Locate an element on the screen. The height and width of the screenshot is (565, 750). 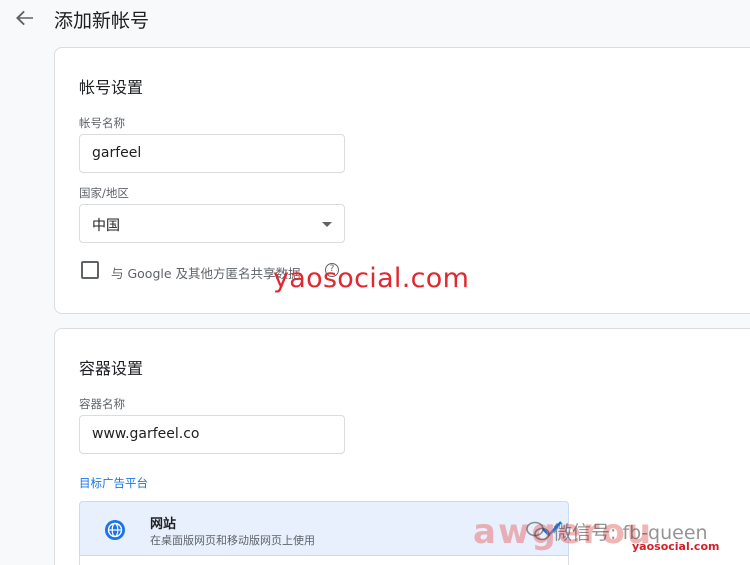
country-label: 国家/地区 is located at coordinates (104, 193).